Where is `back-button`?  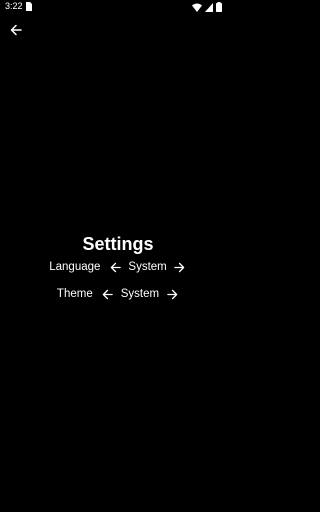
back-button is located at coordinates (16, 30).